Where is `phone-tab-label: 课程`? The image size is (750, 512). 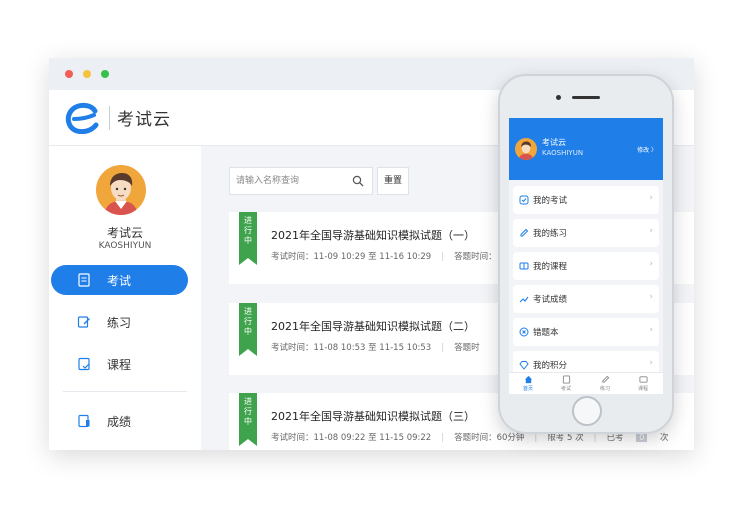 phone-tab-label: 课程 is located at coordinates (642, 389).